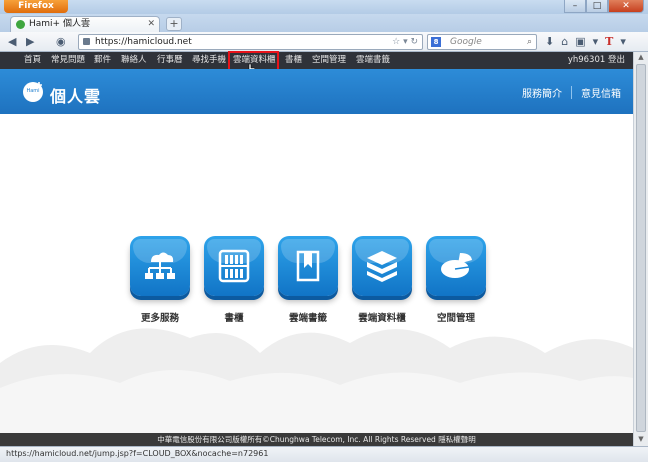  What do you see at coordinates (626, 6) in the screenshot?
I see `close-window-button: ✕` at bounding box center [626, 6].